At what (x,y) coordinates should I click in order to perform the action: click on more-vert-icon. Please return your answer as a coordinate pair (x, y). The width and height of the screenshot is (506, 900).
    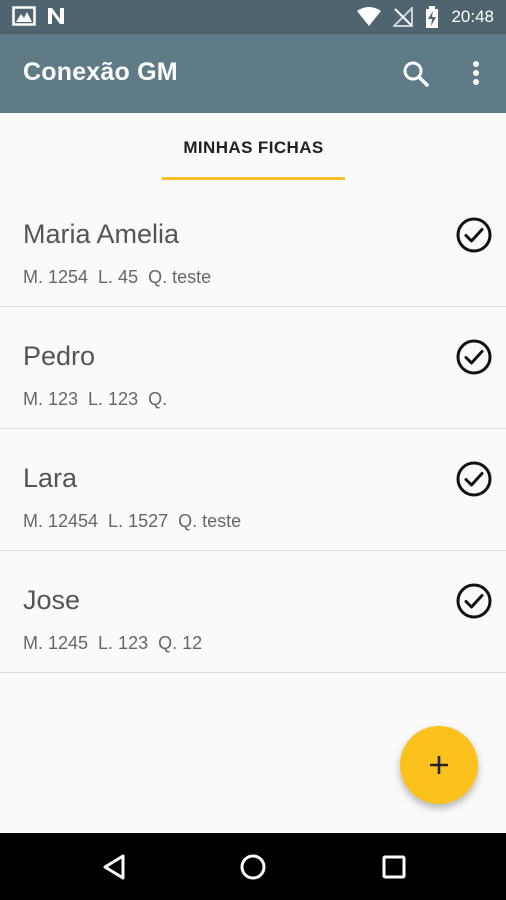
    Looking at the image, I should click on (476, 73).